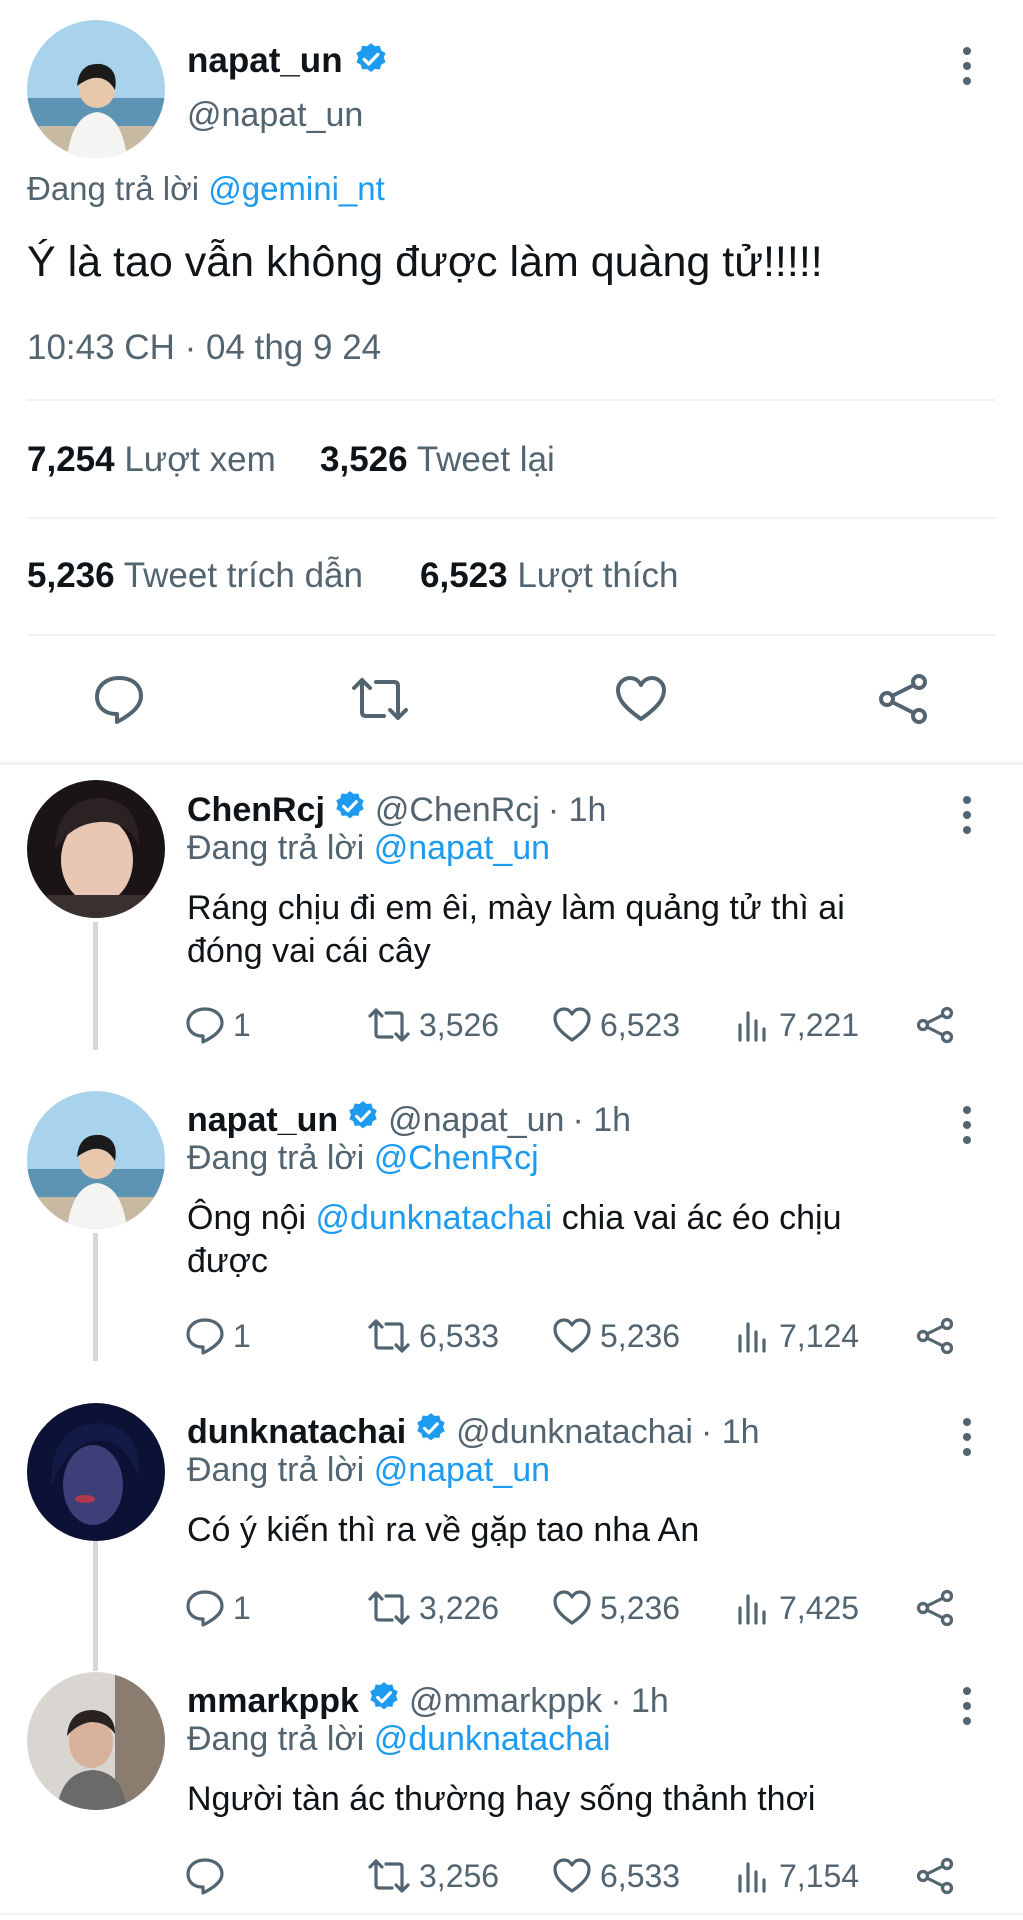  I want to click on retweet-count: 3,526, so click(459, 1024).